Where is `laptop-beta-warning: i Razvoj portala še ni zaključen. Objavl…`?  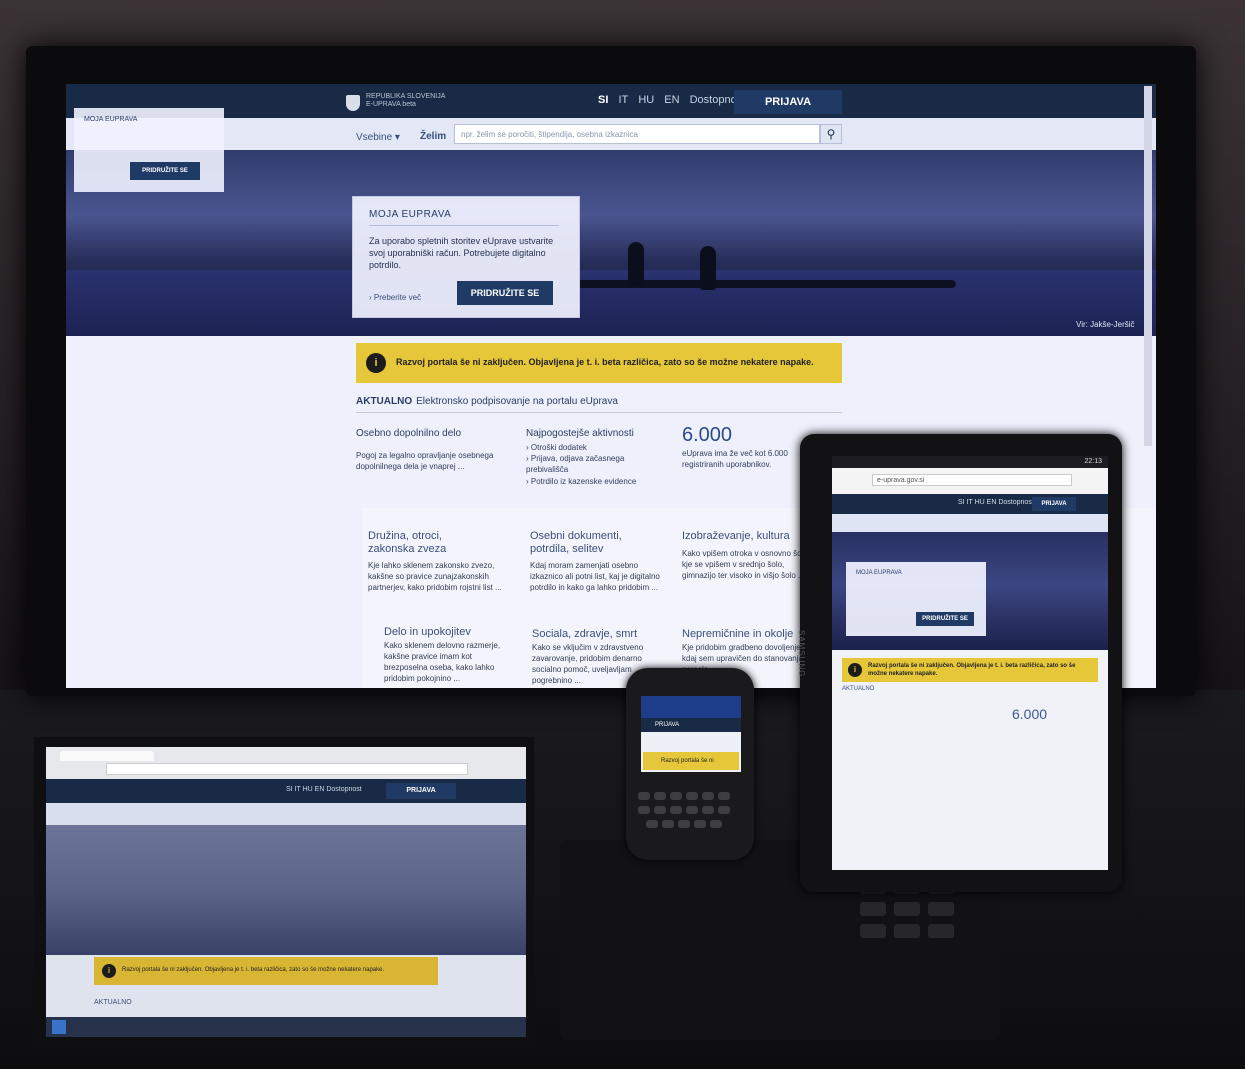
laptop-beta-warning: i Razvoj portala še ni zaključen. Objavl… is located at coordinates (266, 971).